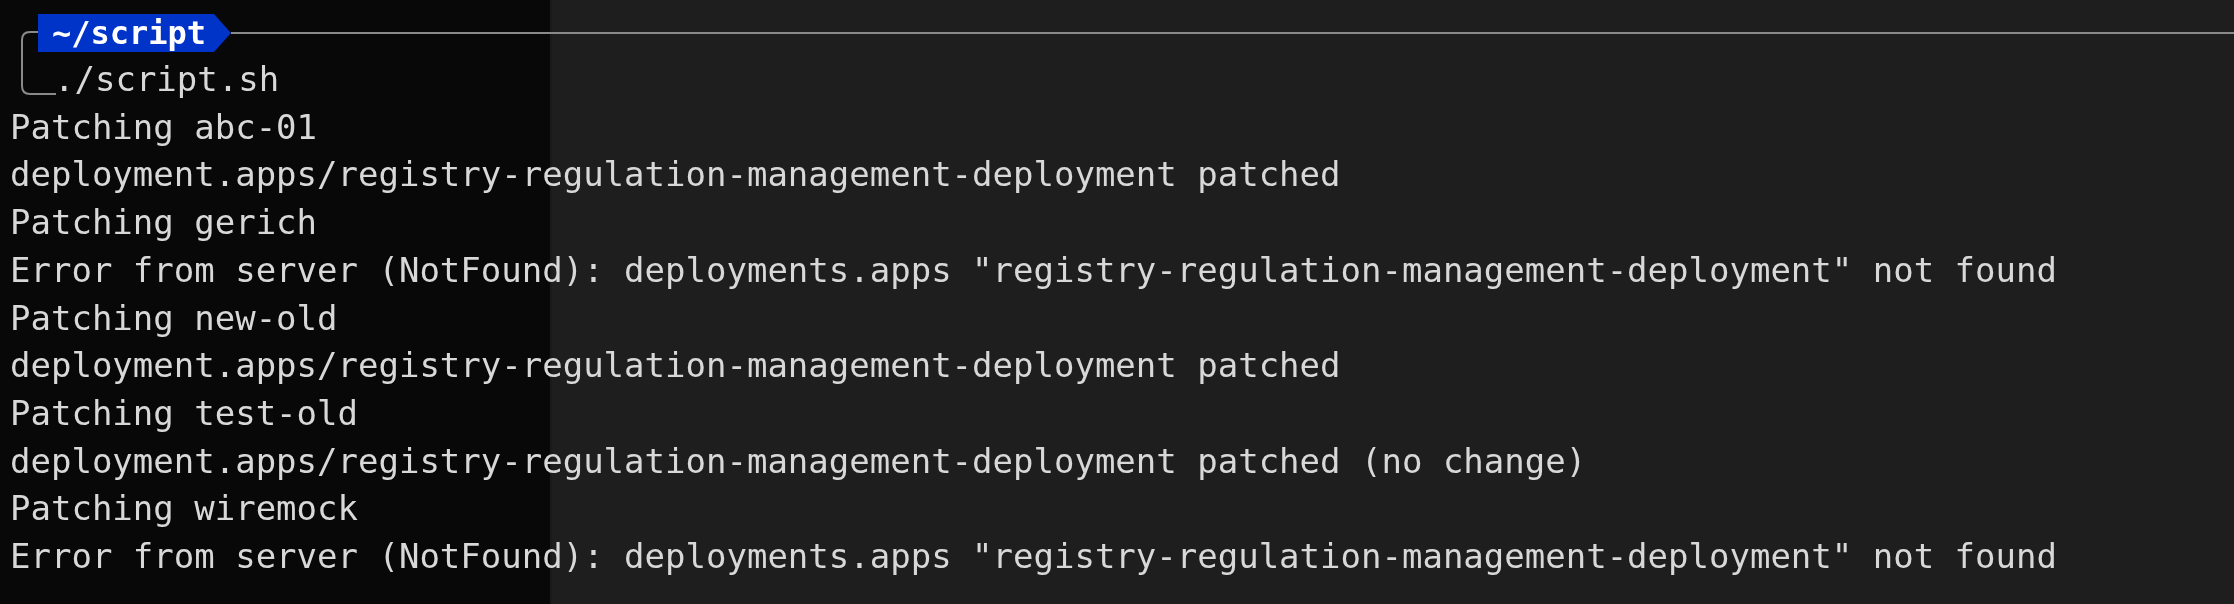  Describe the element at coordinates (164, 222) in the screenshot. I see `output-line: Patching gerich` at that location.